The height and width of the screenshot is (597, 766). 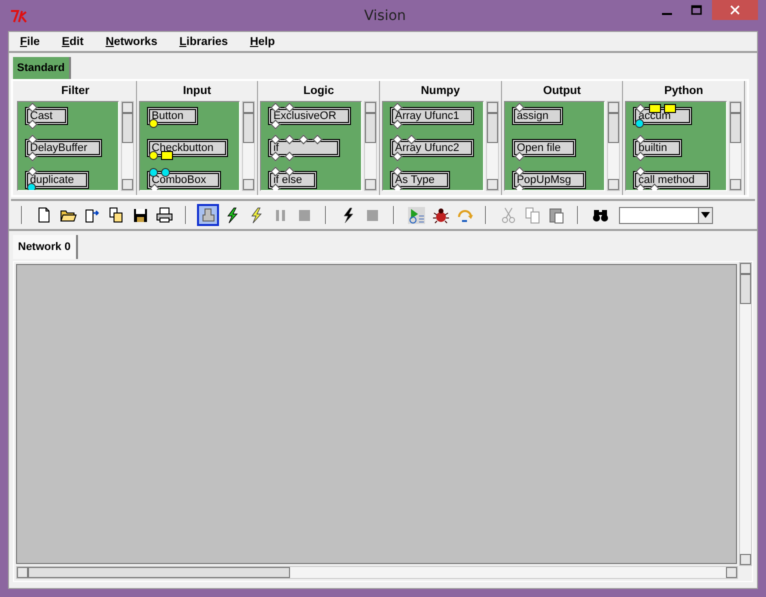 I want to click on node-block: Open file, so click(x=544, y=148).